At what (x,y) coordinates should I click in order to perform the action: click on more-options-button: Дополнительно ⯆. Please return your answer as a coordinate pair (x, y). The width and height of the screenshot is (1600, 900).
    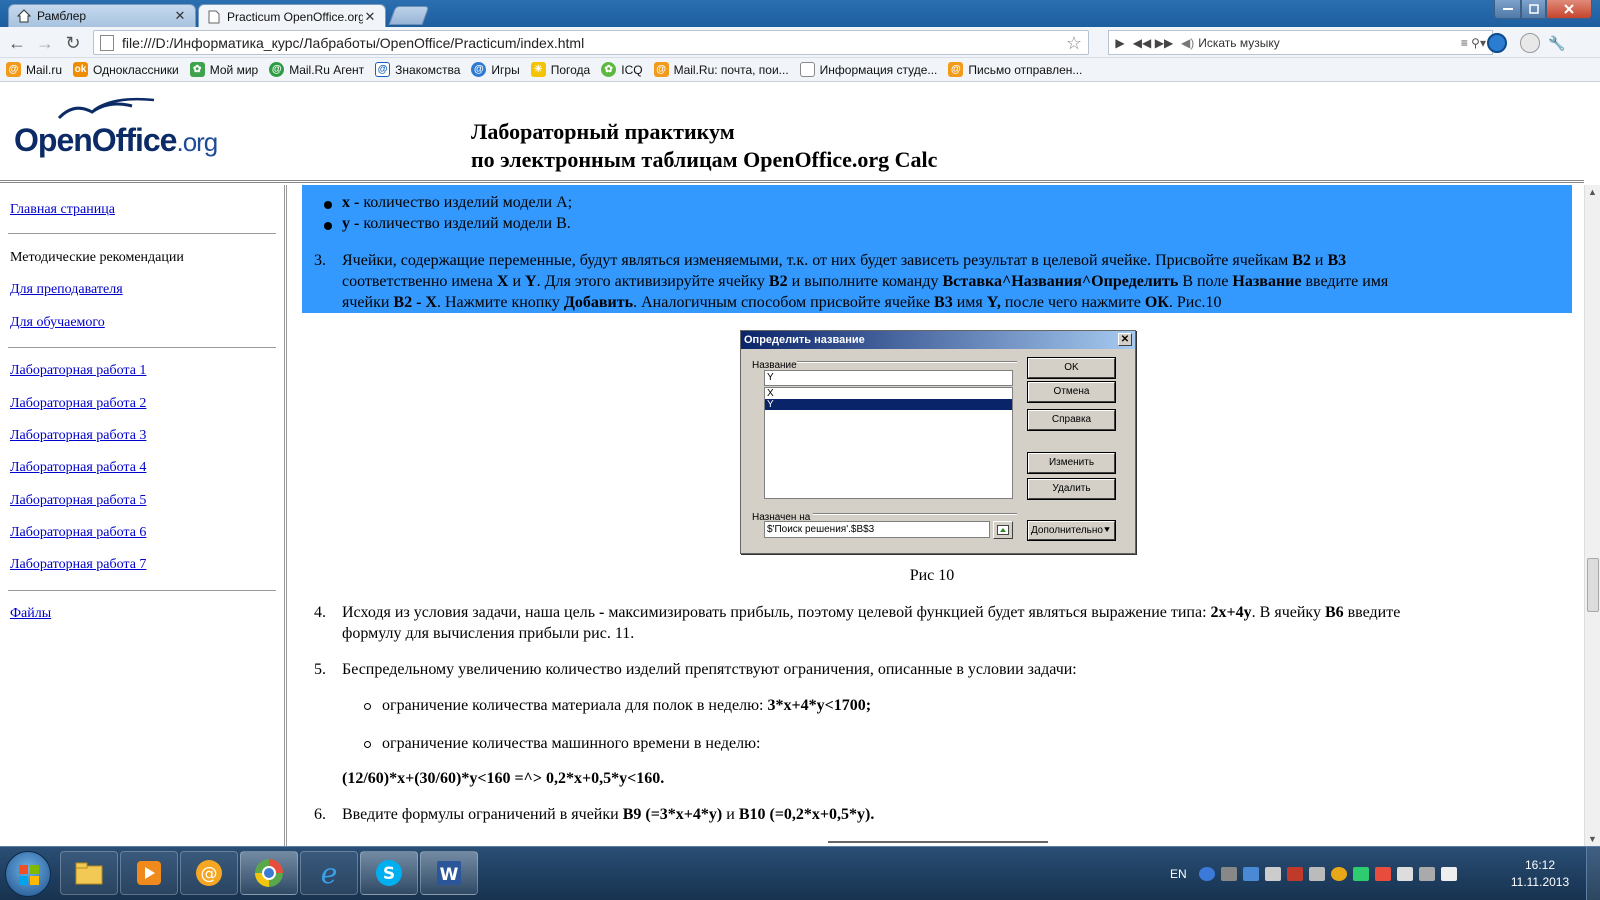
    Looking at the image, I should click on (1071, 530).